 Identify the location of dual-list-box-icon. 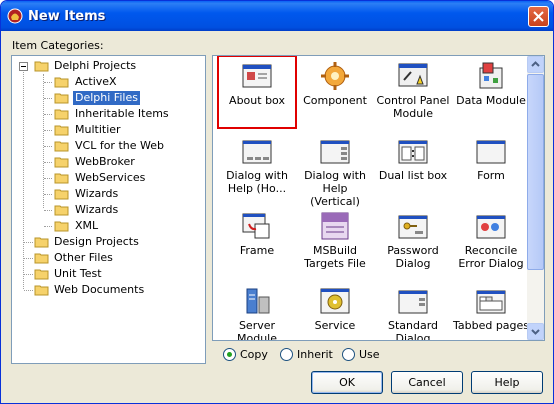
(413, 152).